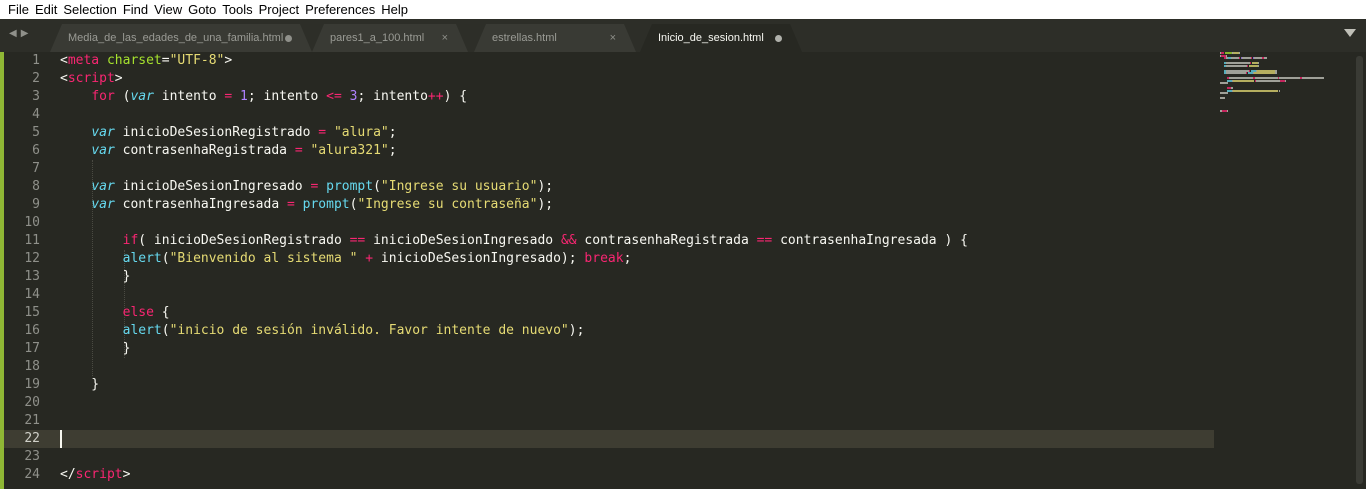 Image resolution: width=1366 pixels, height=489 pixels. Describe the element at coordinates (135, 9) in the screenshot. I see `menu-find: Find` at that location.